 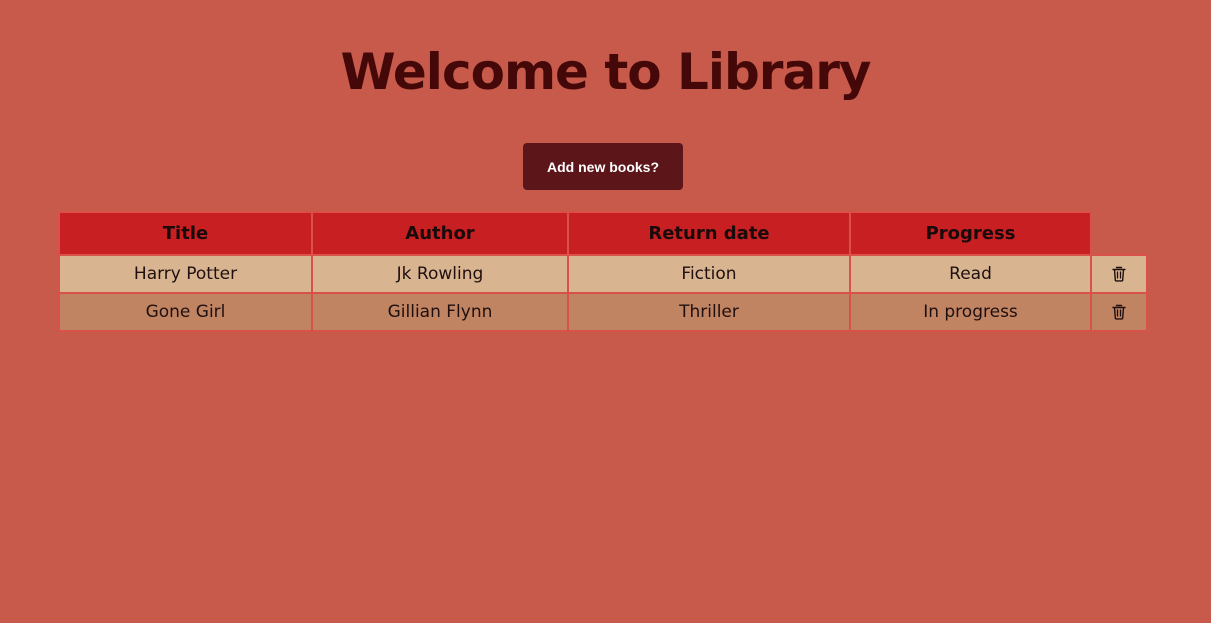 What do you see at coordinates (185, 312) in the screenshot?
I see `cell-title: Gone Girl` at bounding box center [185, 312].